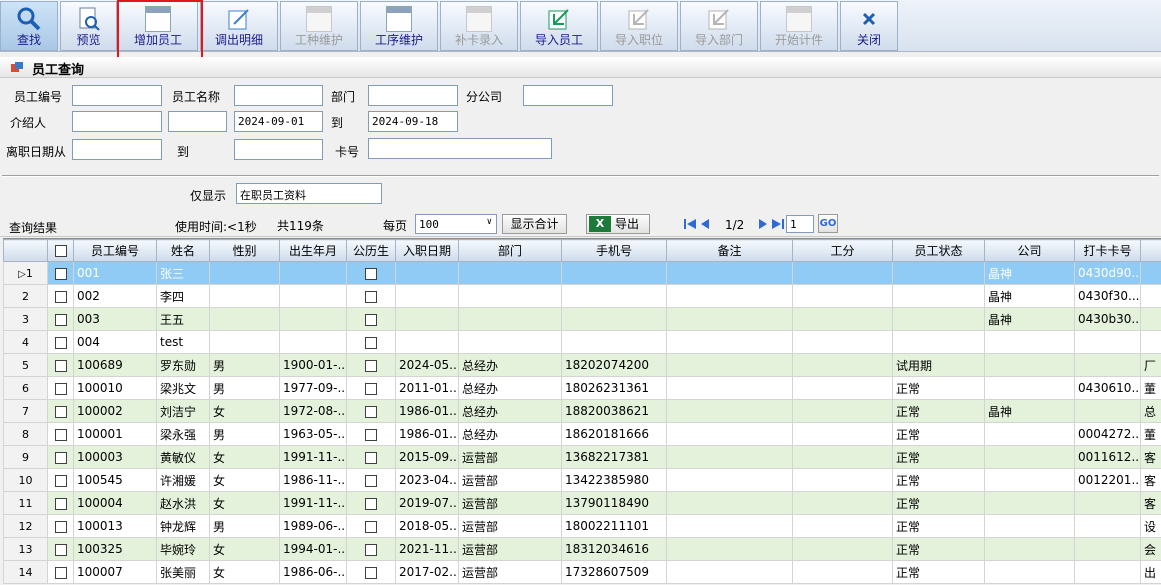  What do you see at coordinates (115, 388) in the screenshot?
I see `table-cell: 100010` at bounding box center [115, 388].